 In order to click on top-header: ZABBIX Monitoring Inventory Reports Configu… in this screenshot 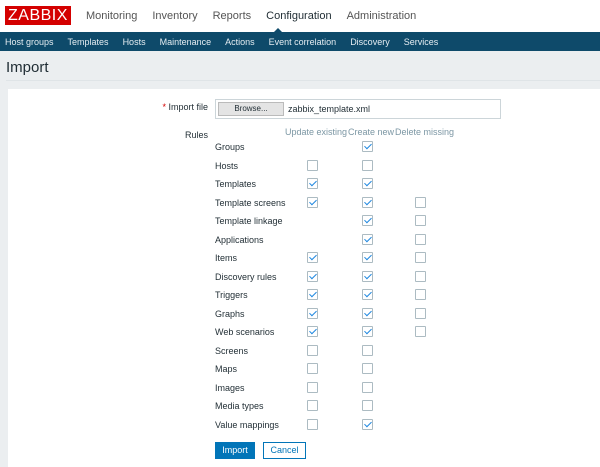, I will do `click(300, 16)`.